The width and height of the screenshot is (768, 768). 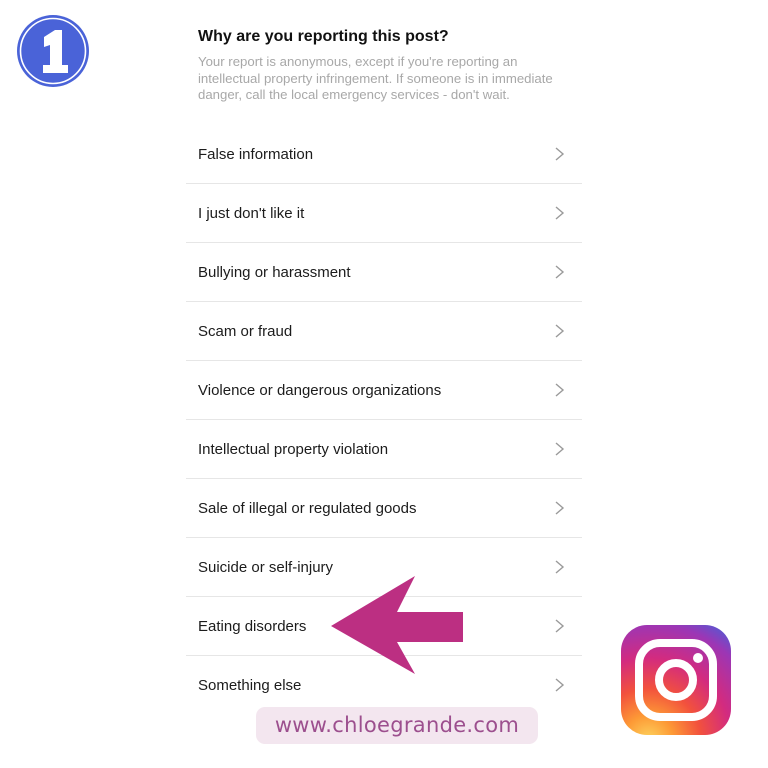 What do you see at coordinates (293, 449) in the screenshot?
I see `reason-label: Intellectual property violation` at bounding box center [293, 449].